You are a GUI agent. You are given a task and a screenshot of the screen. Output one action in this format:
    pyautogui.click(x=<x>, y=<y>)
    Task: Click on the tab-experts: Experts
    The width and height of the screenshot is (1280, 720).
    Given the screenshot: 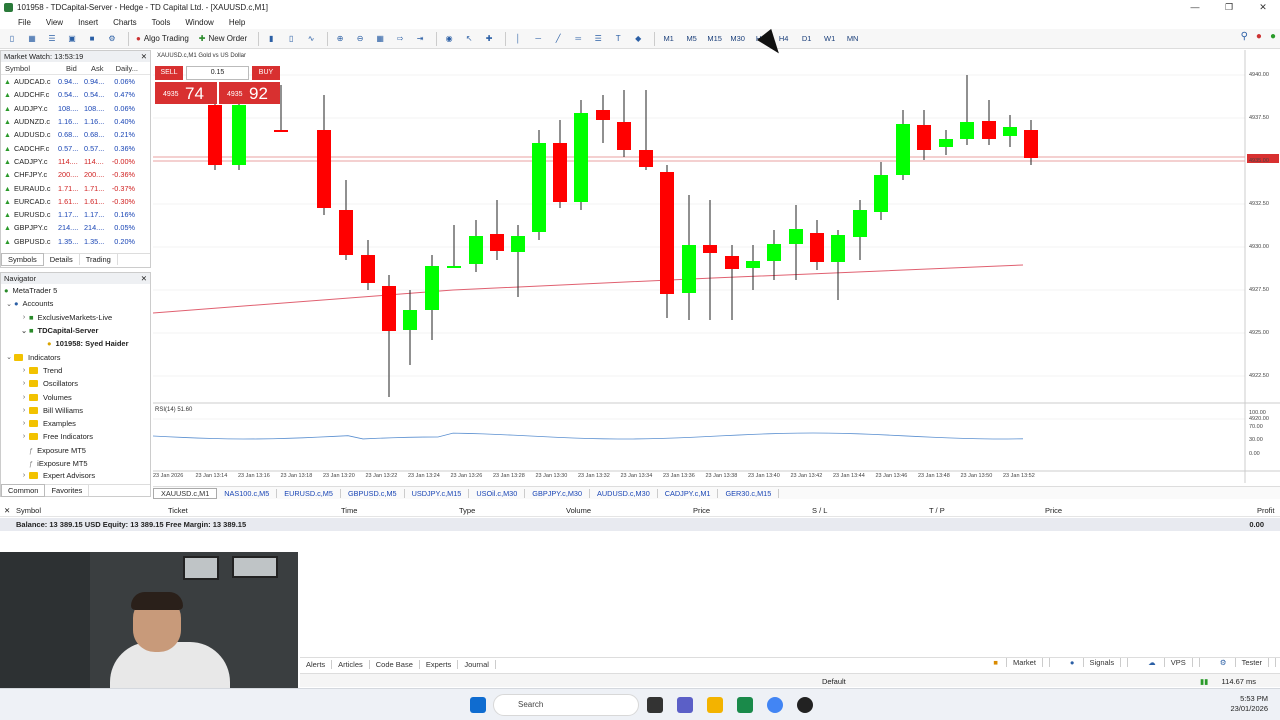 What is the action you would take?
    pyautogui.click(x=439, y=664)
    